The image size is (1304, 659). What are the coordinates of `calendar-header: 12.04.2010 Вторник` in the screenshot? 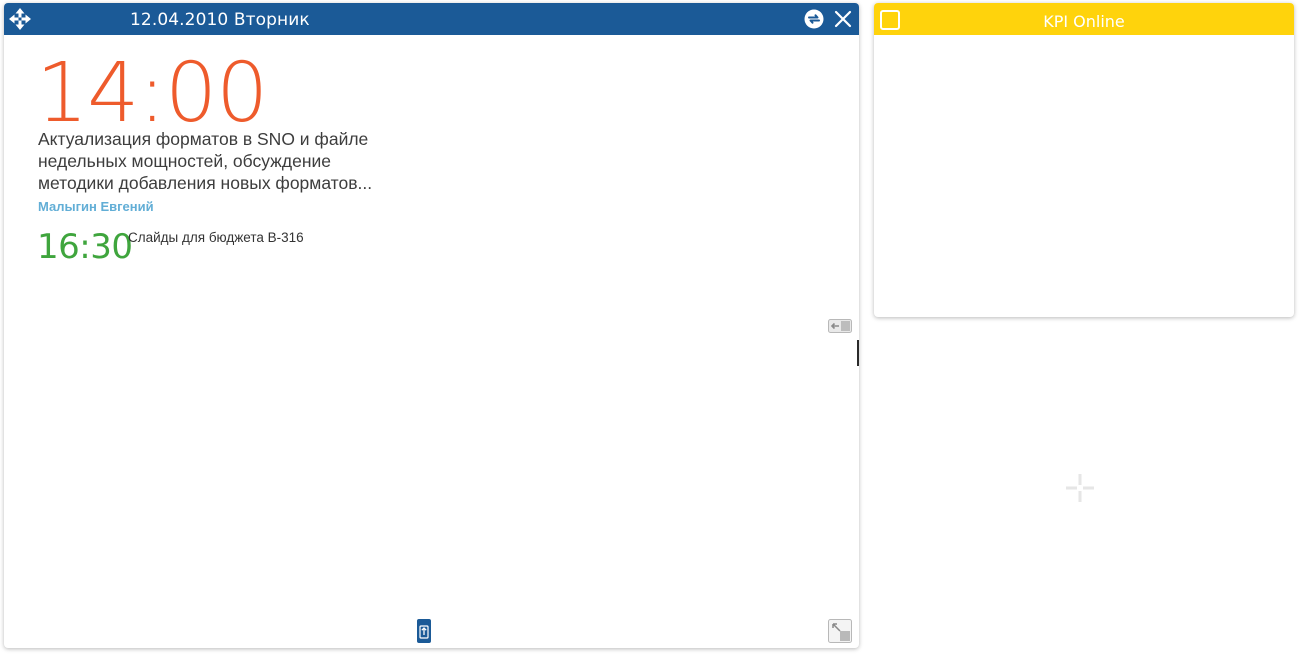 It's located at (431, 19).